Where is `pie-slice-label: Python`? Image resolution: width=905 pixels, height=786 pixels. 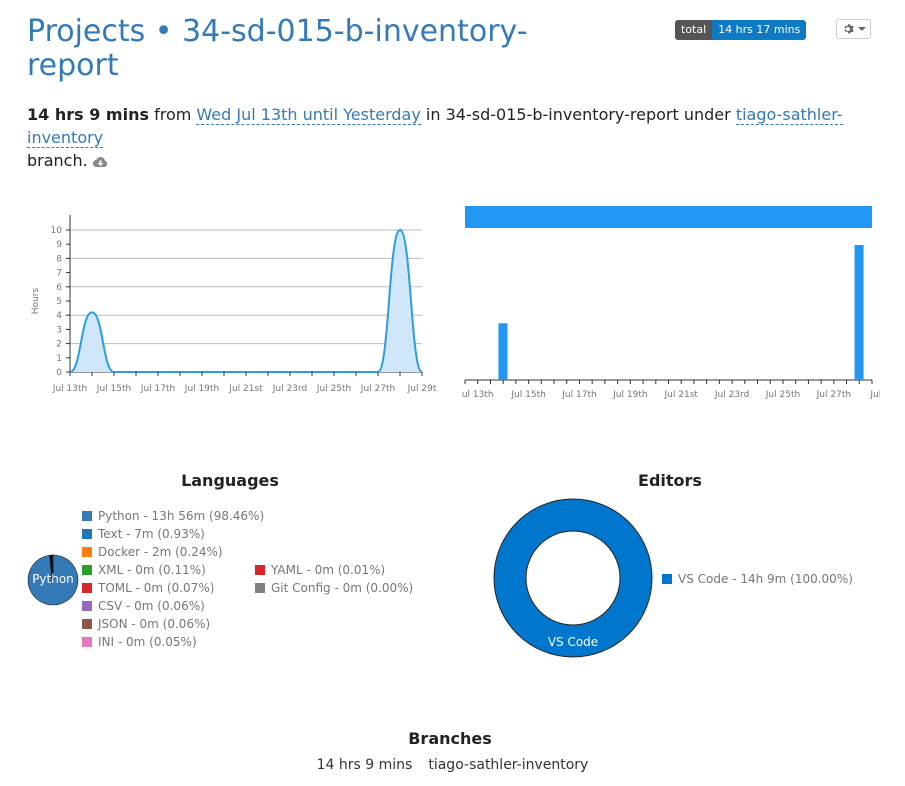 pie-slice-label: Python is located at coordinates (53, 579).